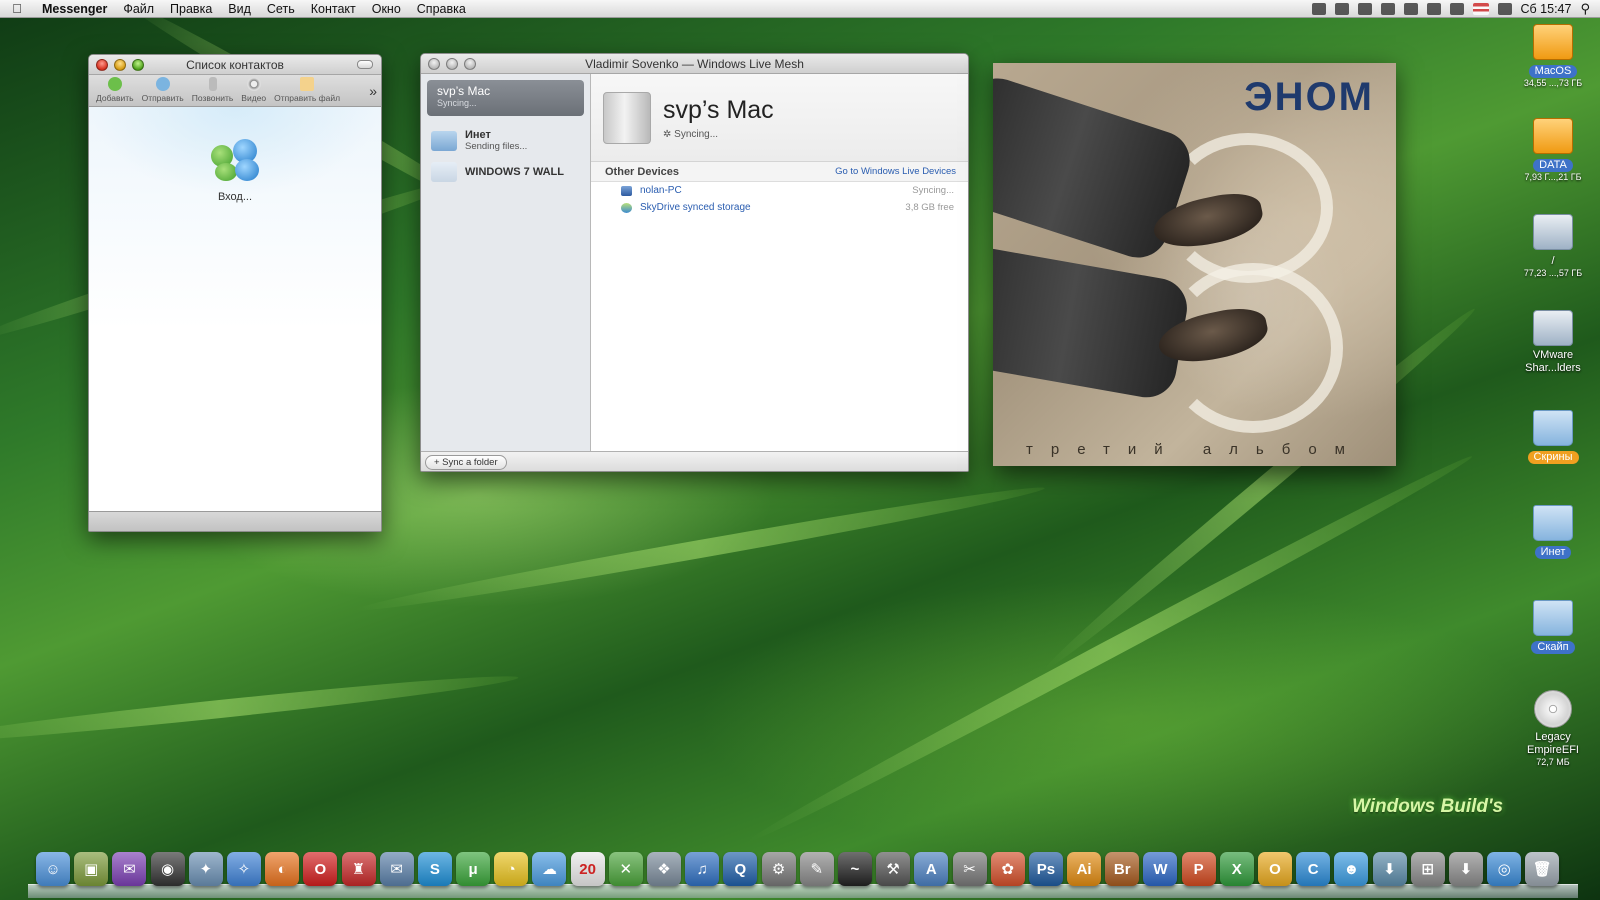 This screenshot has width=1600, height=900. Describe the element at coordinates (1122, 869) in the screenshot. I see `bridge-icon: Br` at that location.